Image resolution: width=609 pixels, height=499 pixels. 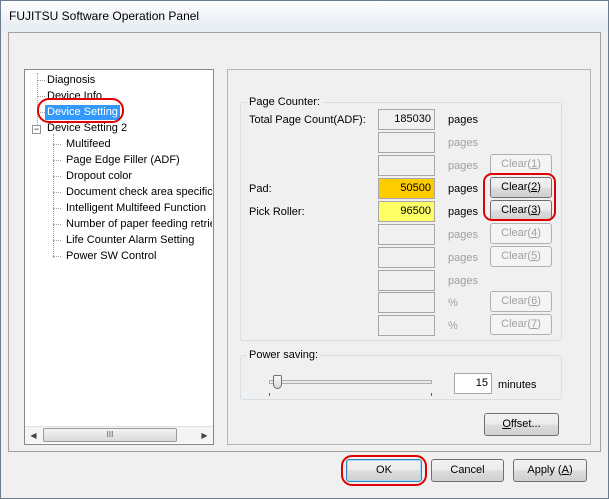 I want to click on power-saving-minutes-field: 15, so click(x=473, y=383).